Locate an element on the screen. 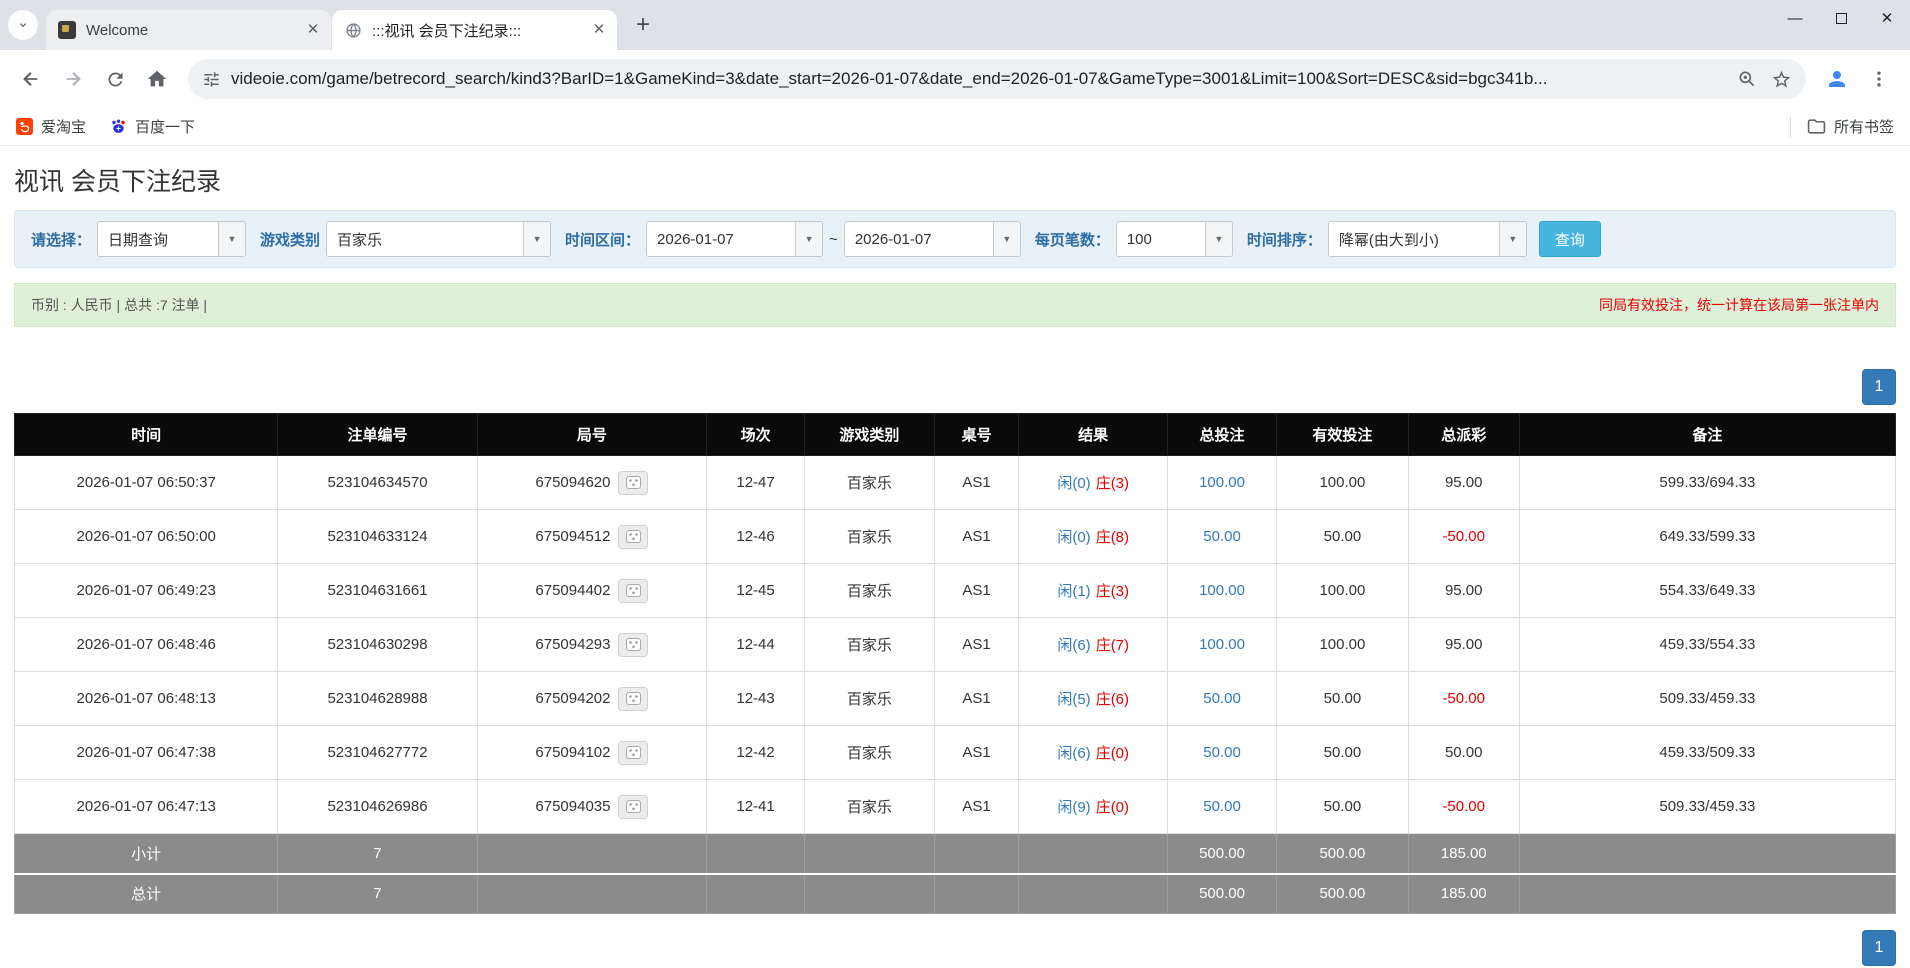  payout: 95.00 is located at coordinates (1463, 644).